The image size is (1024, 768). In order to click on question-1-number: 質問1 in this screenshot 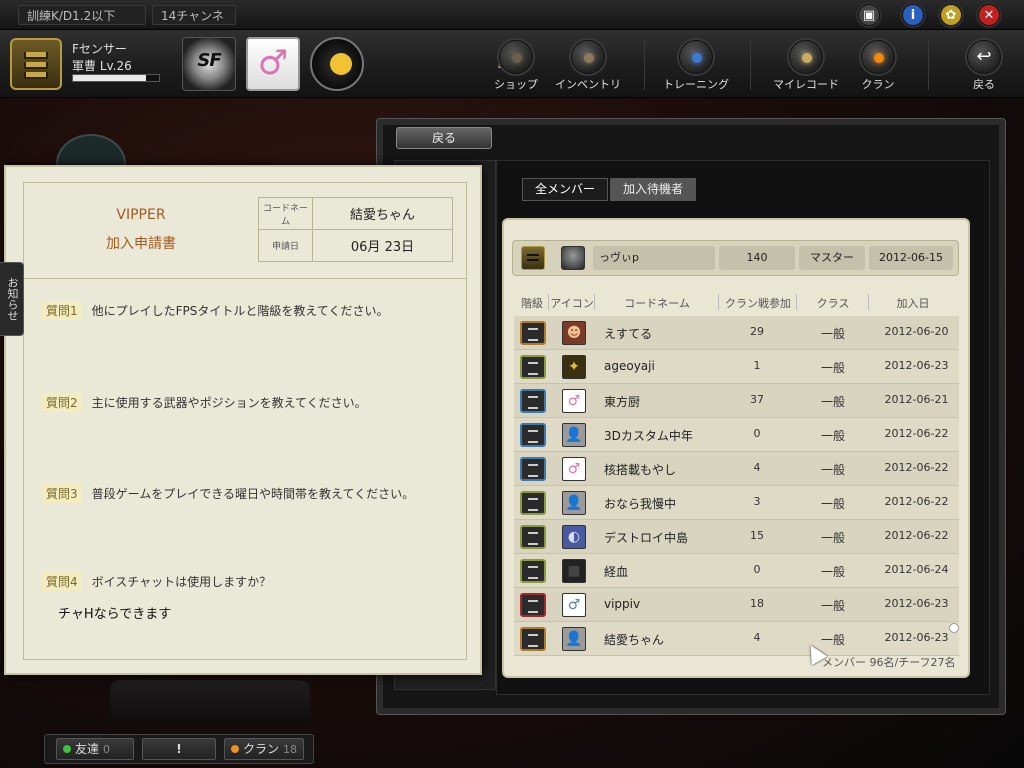, I will do `click(62, 310)`.